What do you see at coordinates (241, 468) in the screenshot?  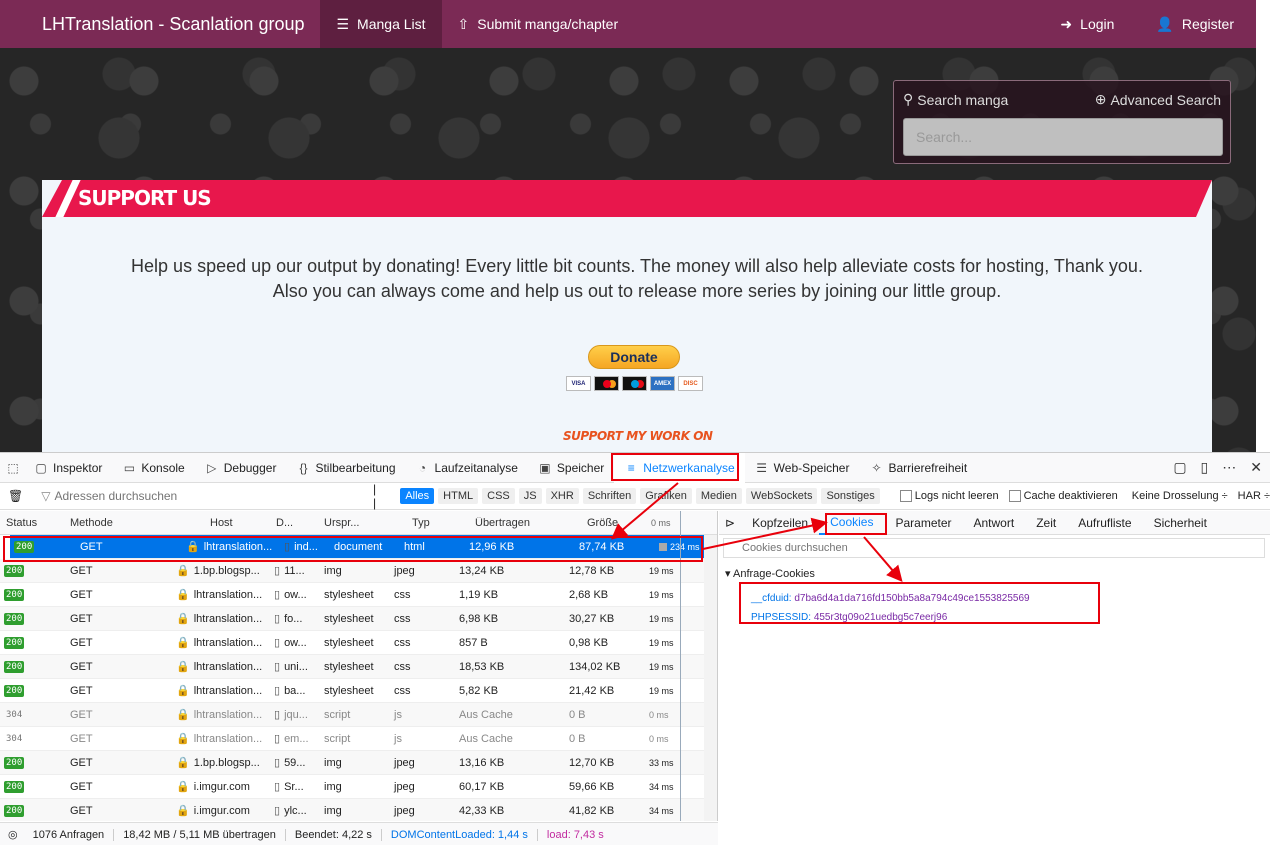 I see `tab-debugger: ▷ Debugger` at bounding box center [241, 468].